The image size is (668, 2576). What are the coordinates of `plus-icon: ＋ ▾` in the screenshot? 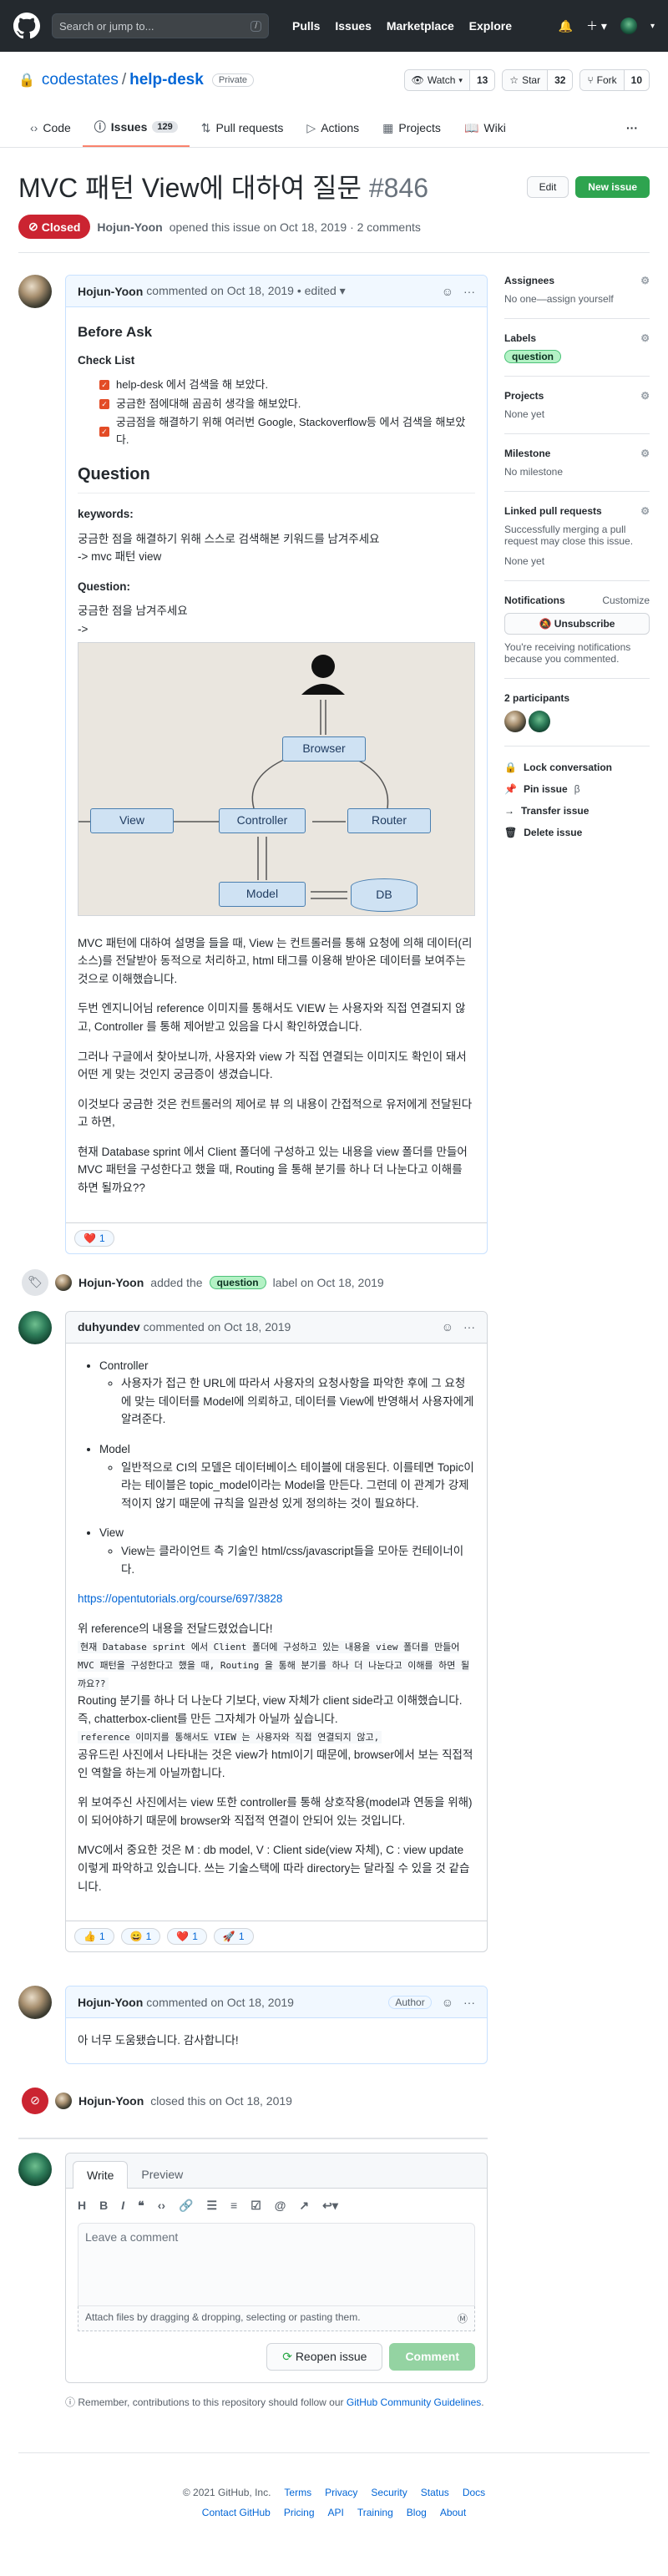 It's located at (596, 26).